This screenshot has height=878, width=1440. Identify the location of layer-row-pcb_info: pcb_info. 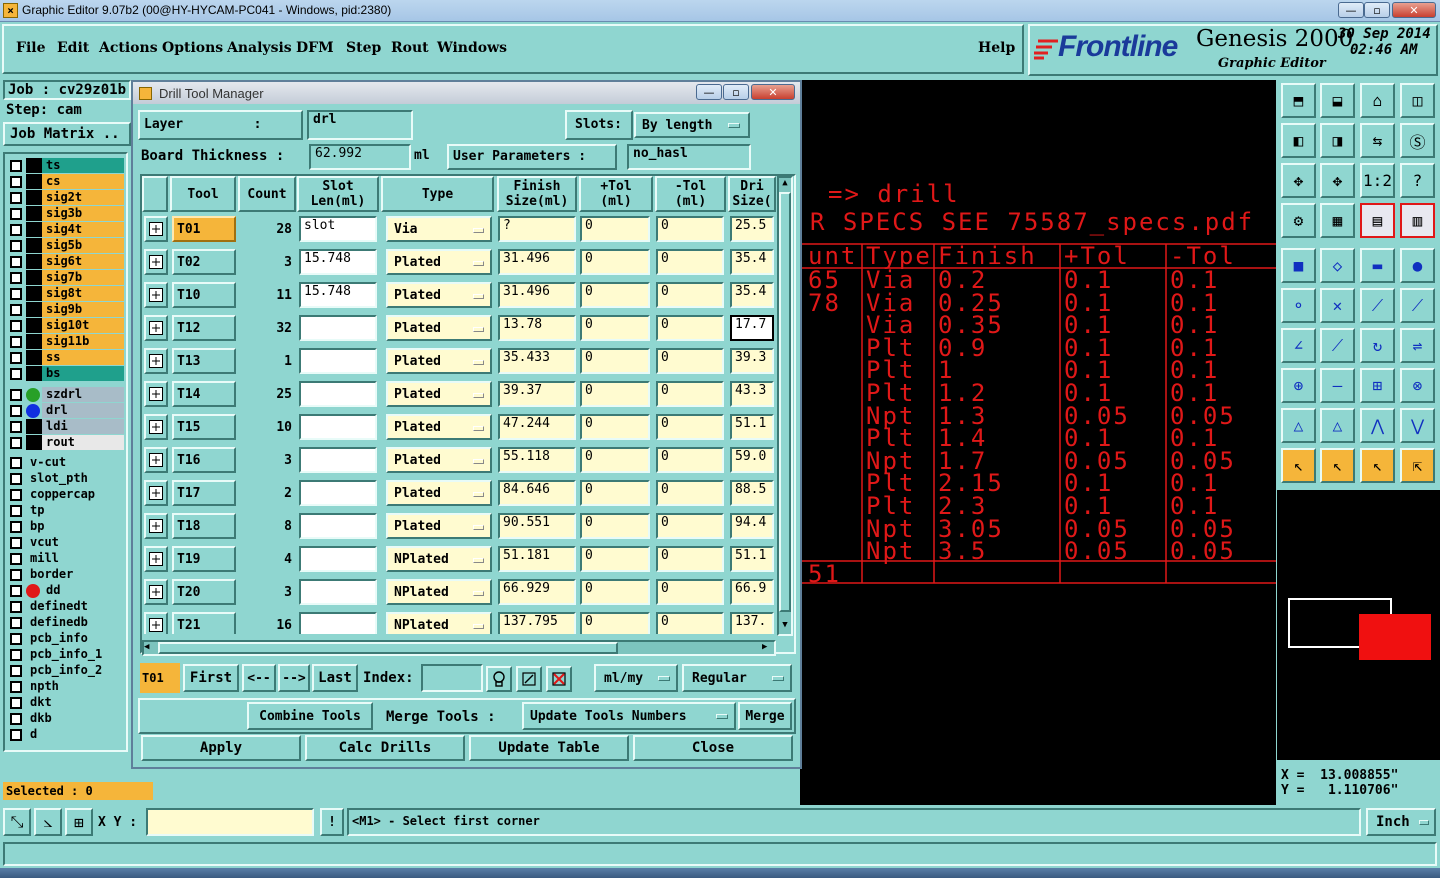
(66, 638).